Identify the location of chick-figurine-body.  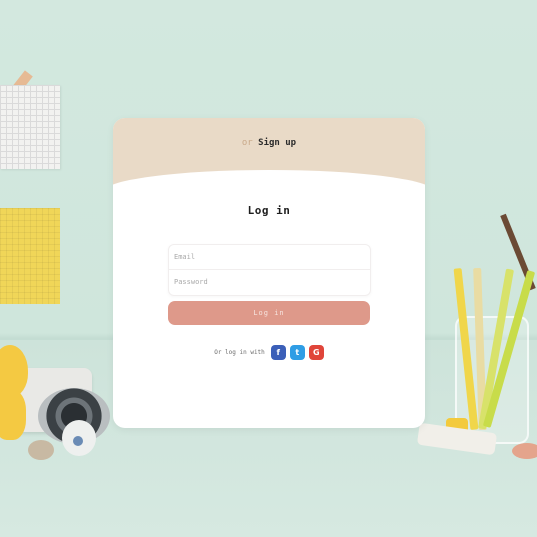
(13, 415).